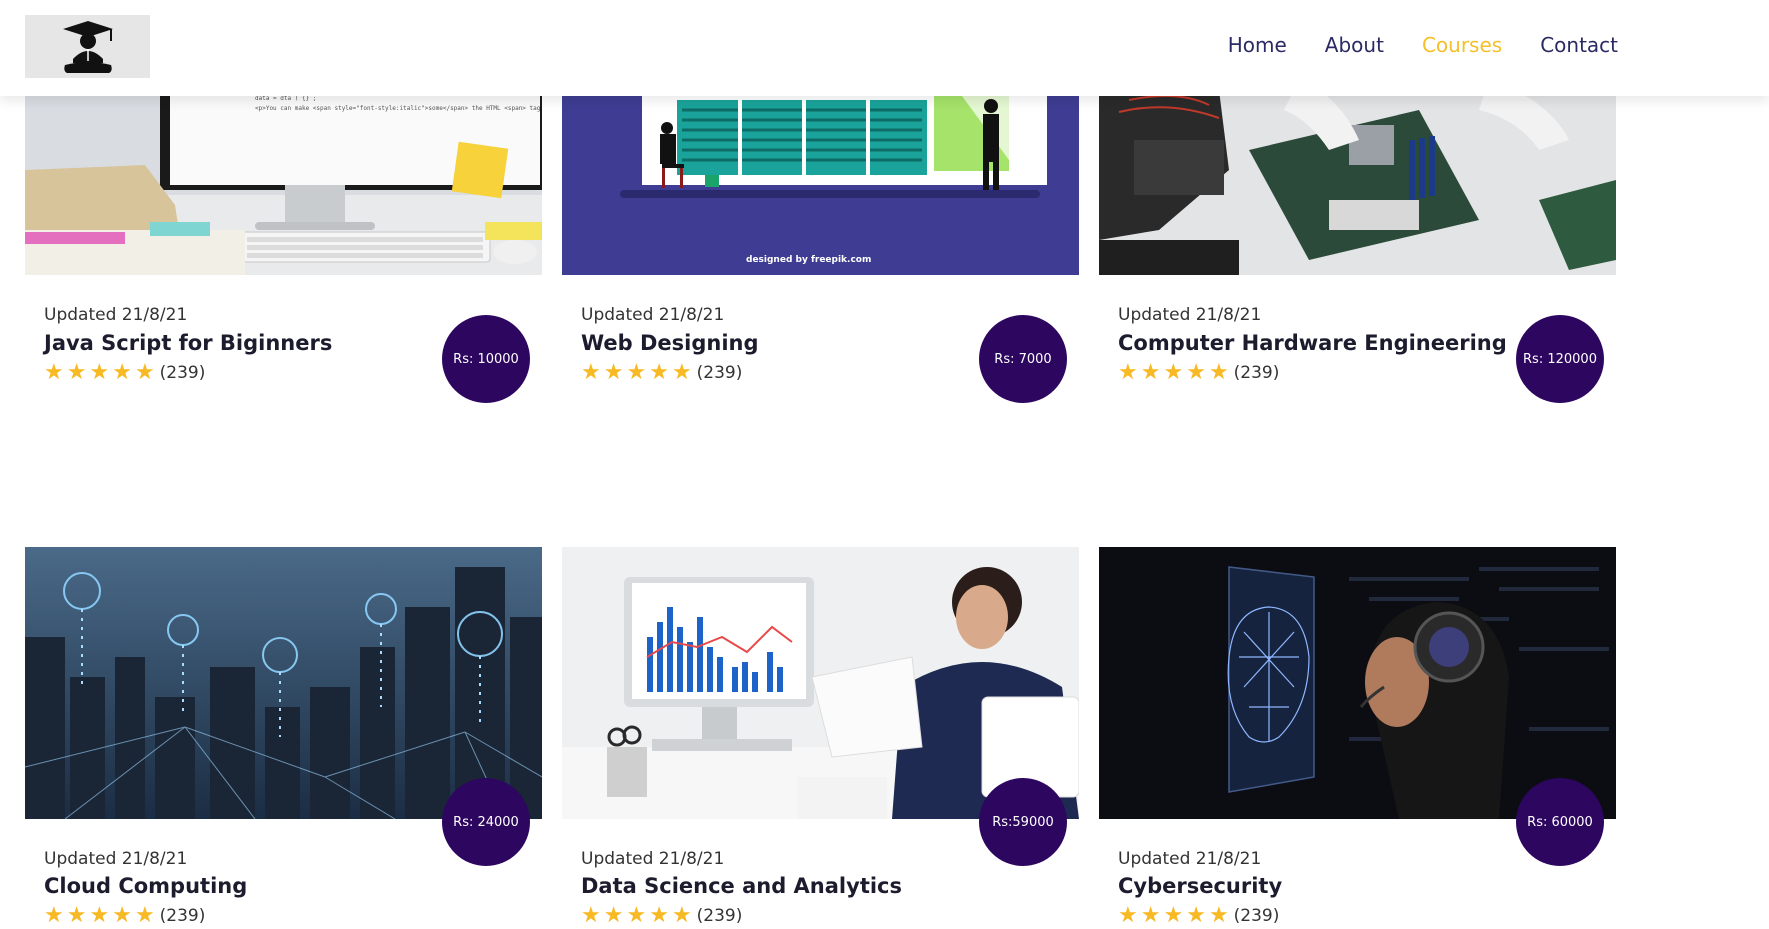 Image resolution: width=1769 pixels, height=929 pixels. Describe the element at coordinates (486, 822) in the screenshot. I see `price-badge: Rs: 24000` at that location.